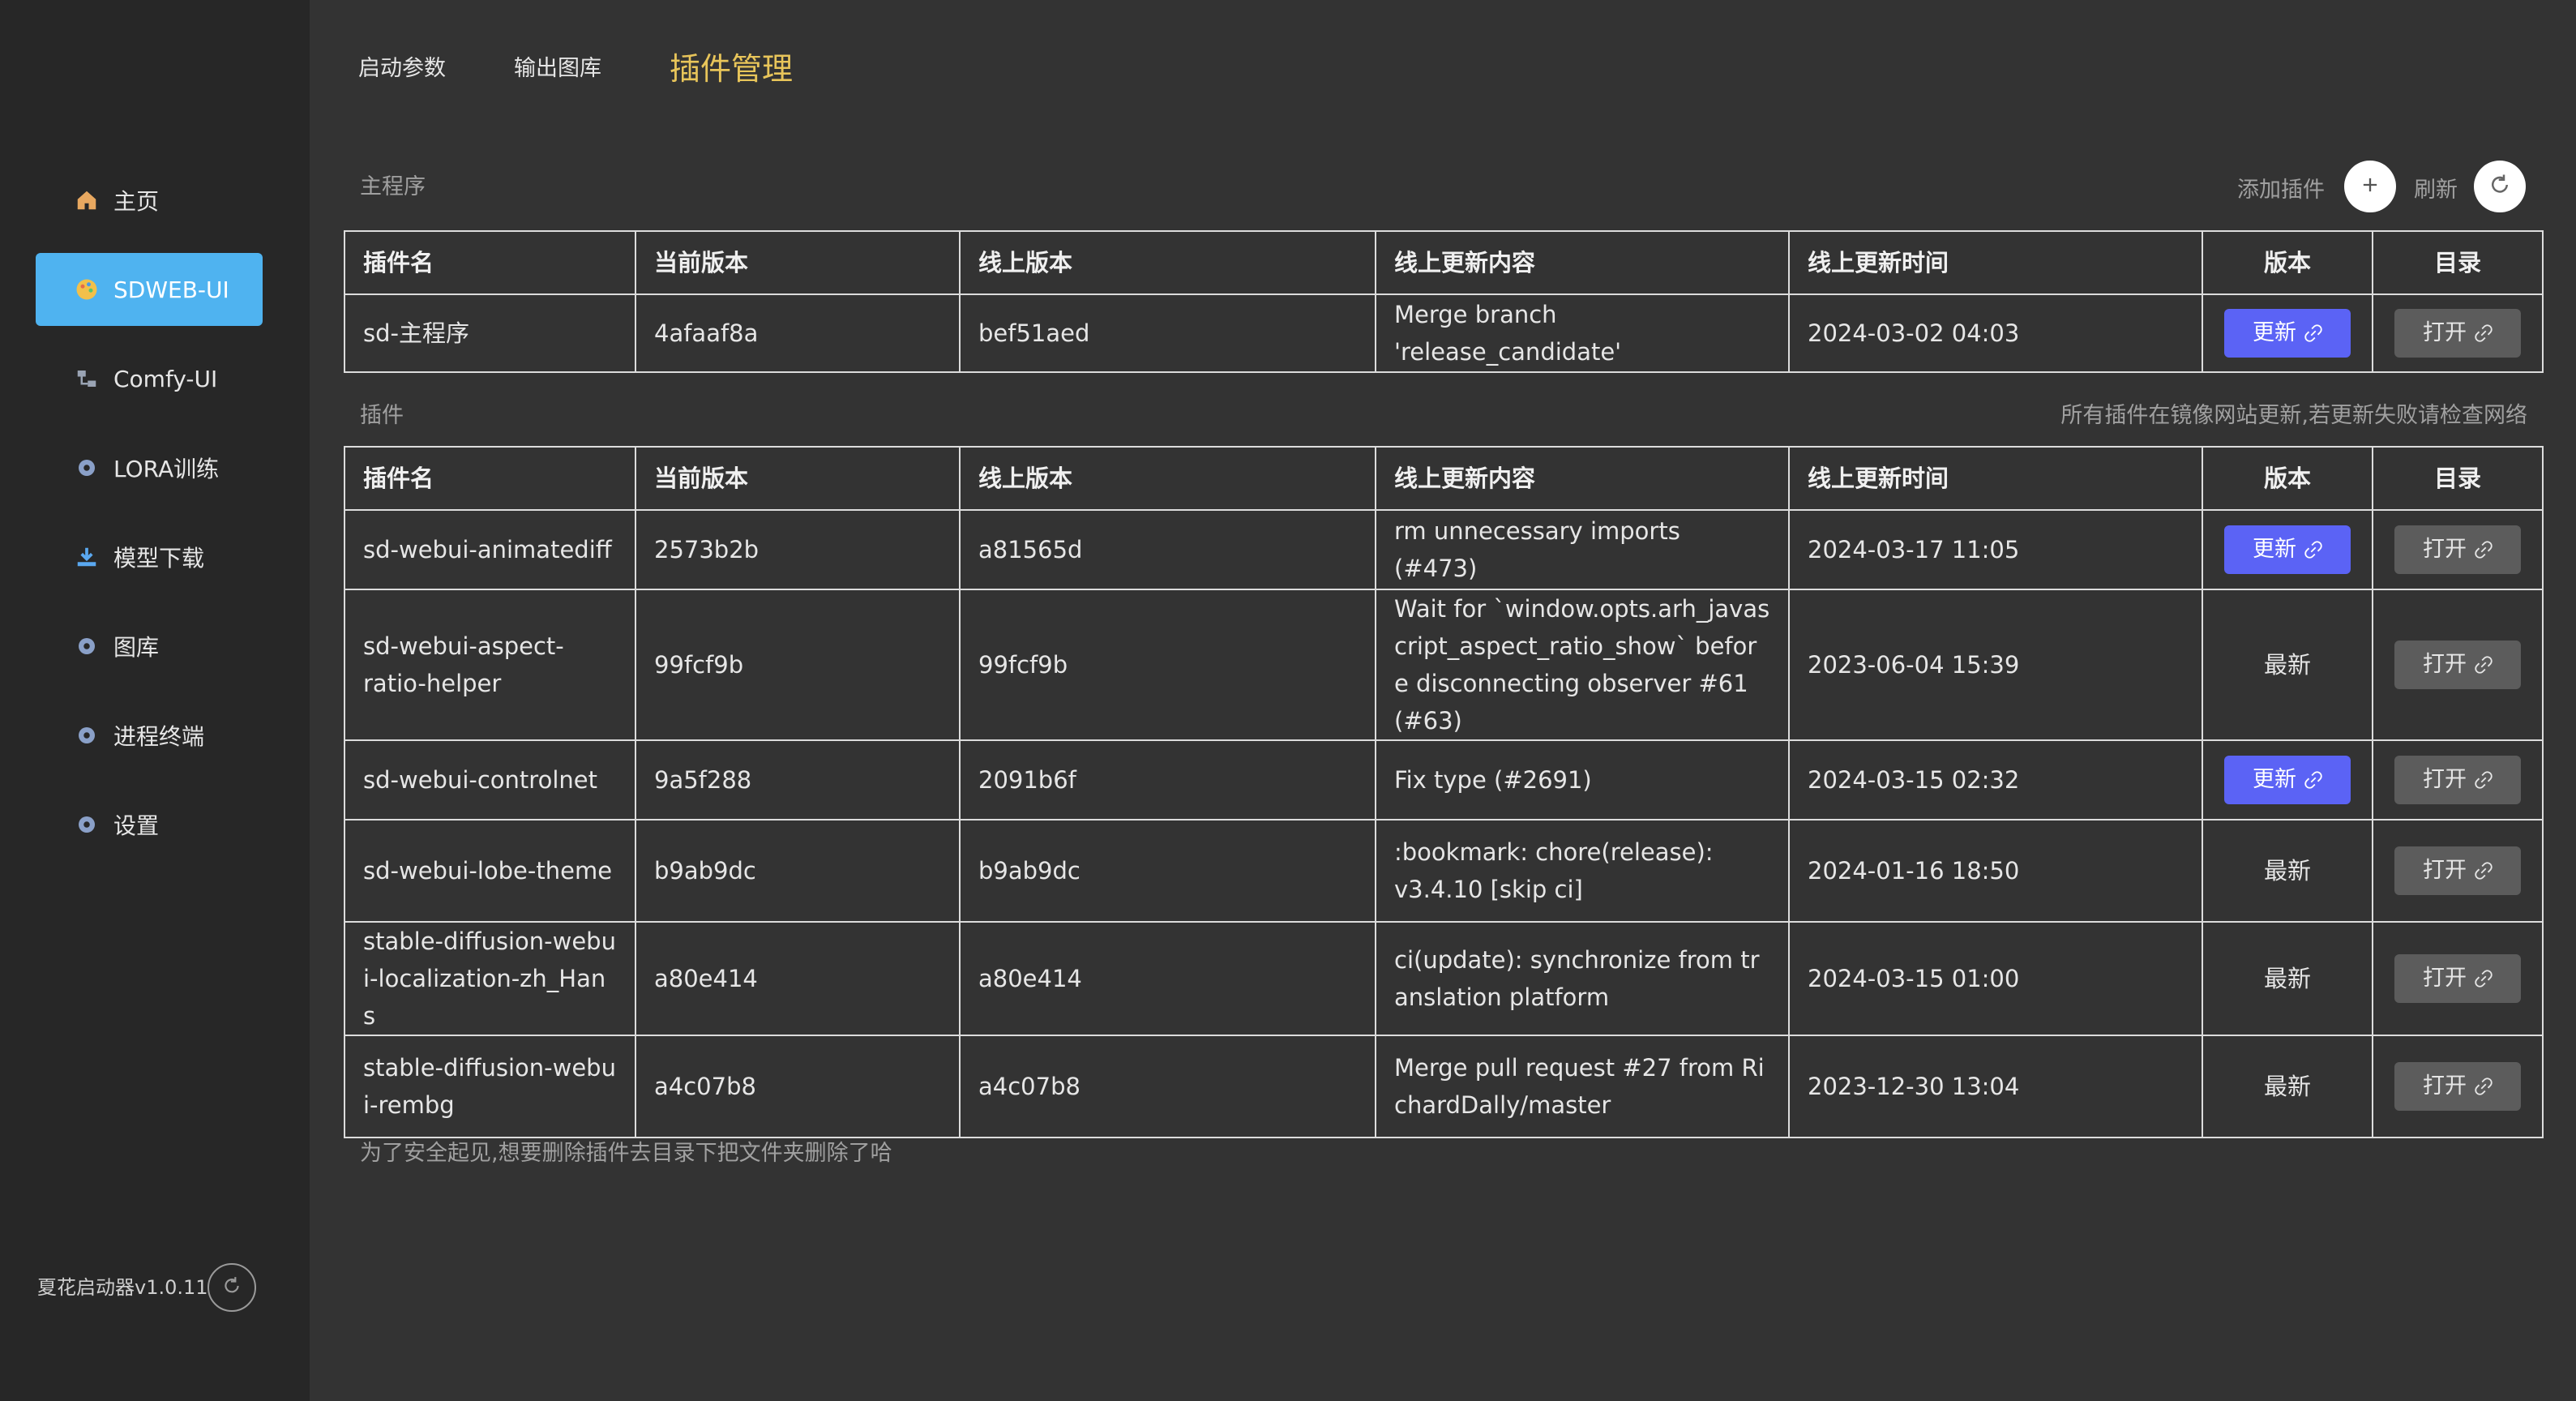 The width and height of the screenshot is (2576, 1401). I want to click on sidebar-item-label: SDWEB-UI, so click(171, 289).